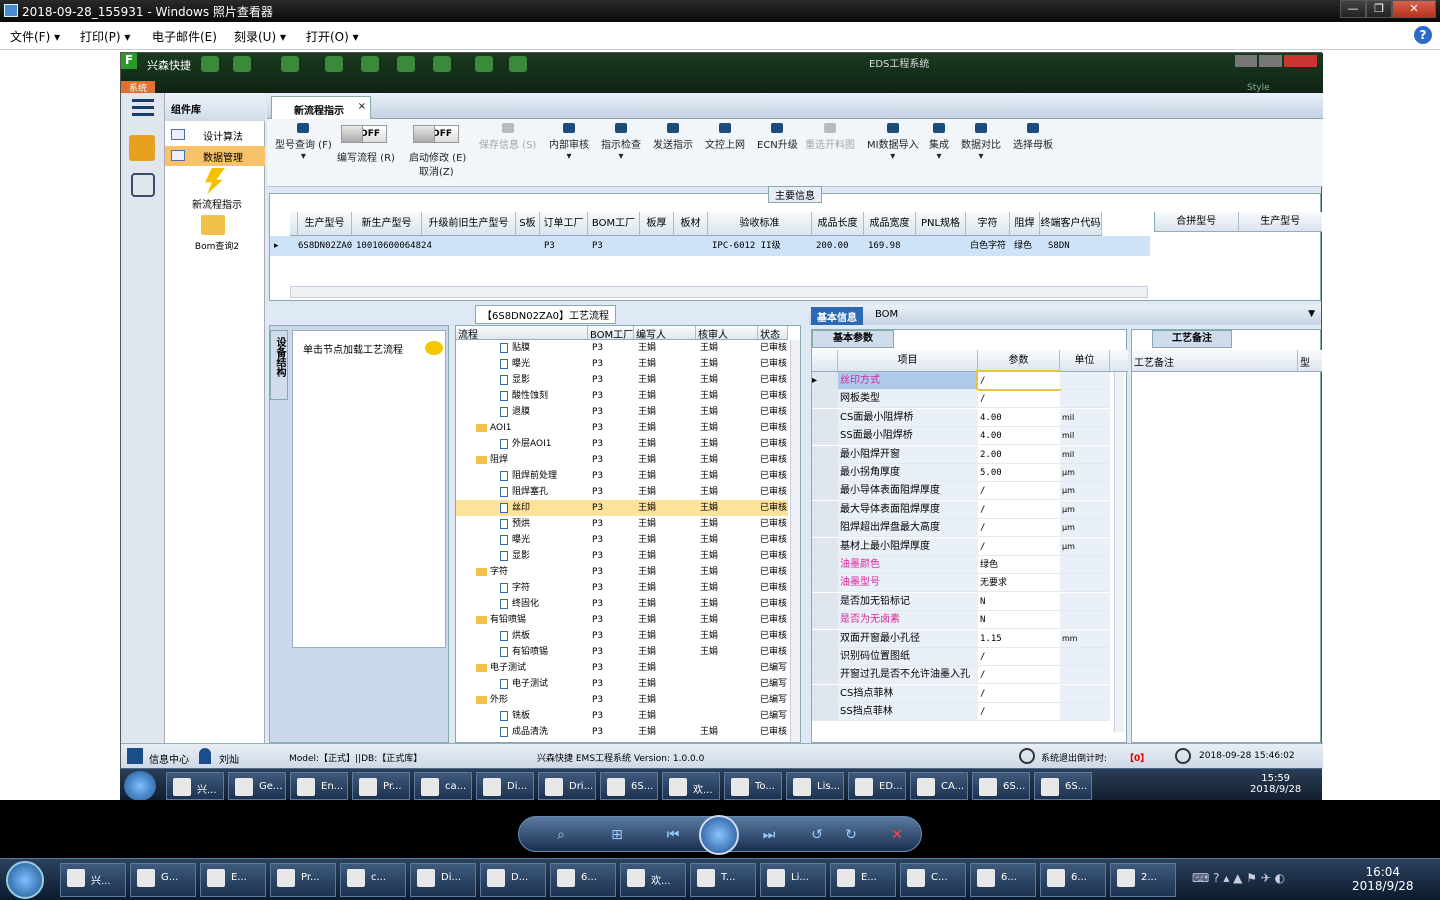  What do you see at coordinates (622, 604) in the screenshot?
I see `tree-row: 终固化 P3 王娟 王娟 已审核` at bounding box center [622, 604].